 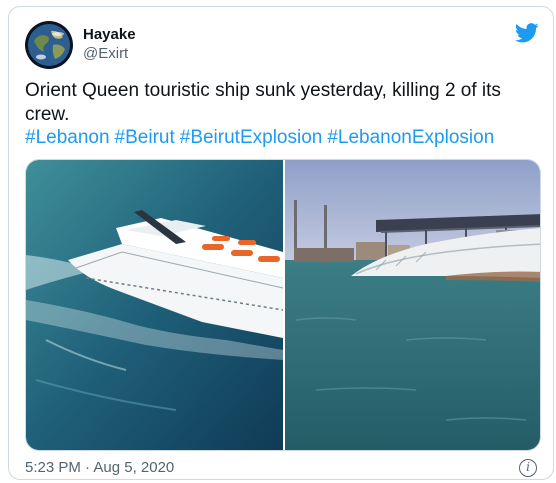 I want to click on hashtag-link: #LebanonExplosion, so click(x=410, y=137).